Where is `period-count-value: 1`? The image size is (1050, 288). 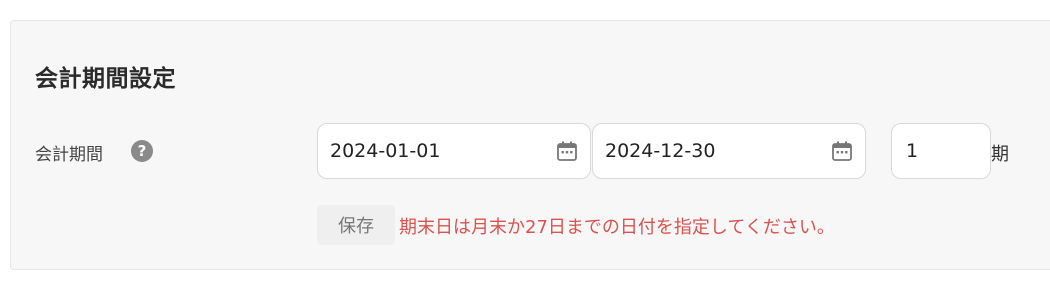
period-count-value: 1 is located at coordinates (912, 151).